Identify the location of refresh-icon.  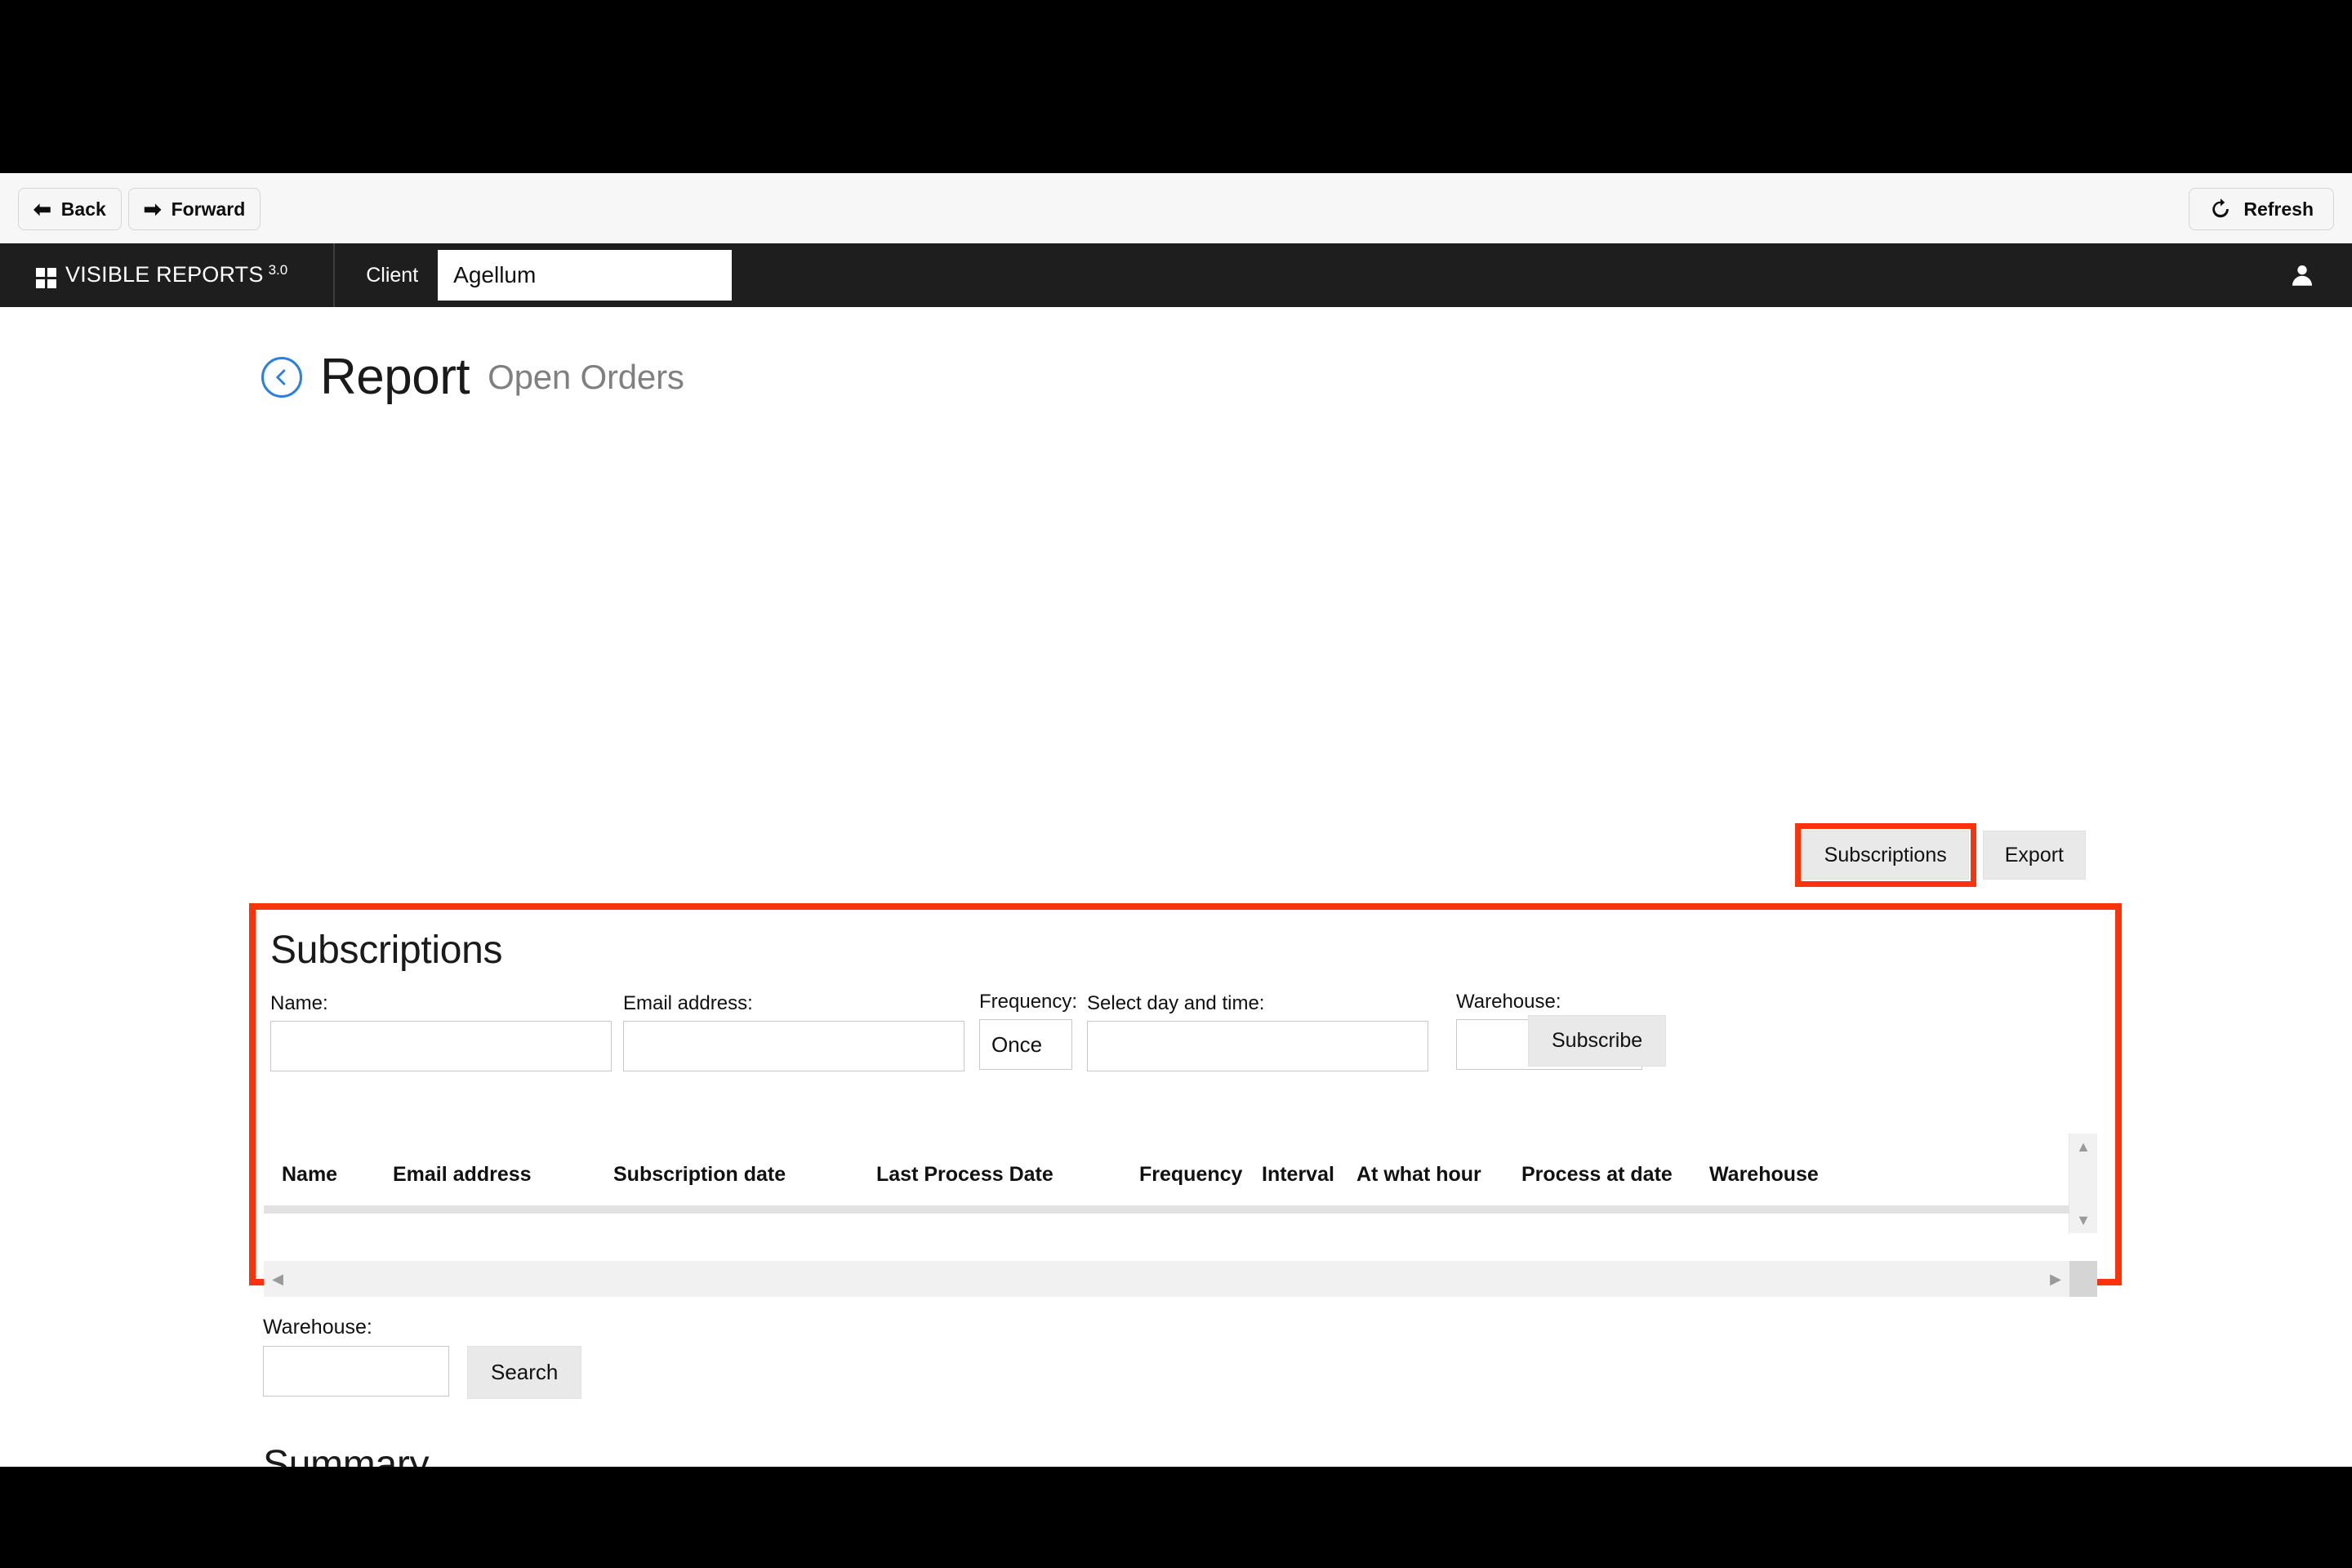
(2221, 208).